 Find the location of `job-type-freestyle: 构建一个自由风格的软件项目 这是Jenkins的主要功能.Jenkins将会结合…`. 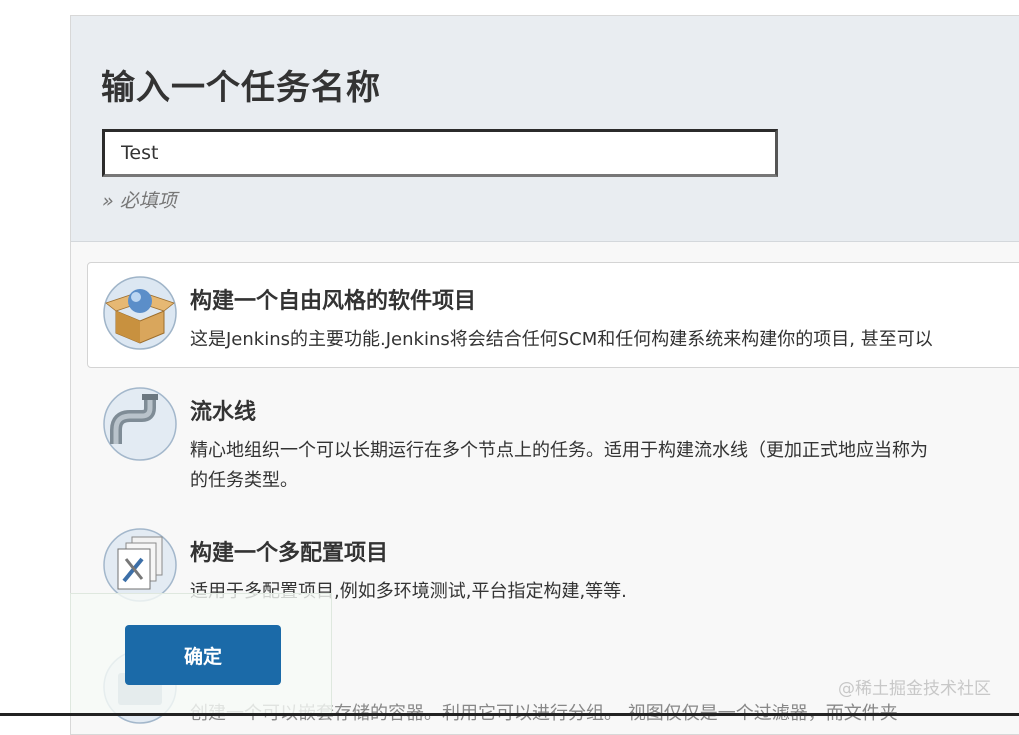

job-type-freestyle: 构建一个自由风格的软件项目 这是Jenkins的主要功能.Jenkins将会结合… is located at coordinates (553, 315).